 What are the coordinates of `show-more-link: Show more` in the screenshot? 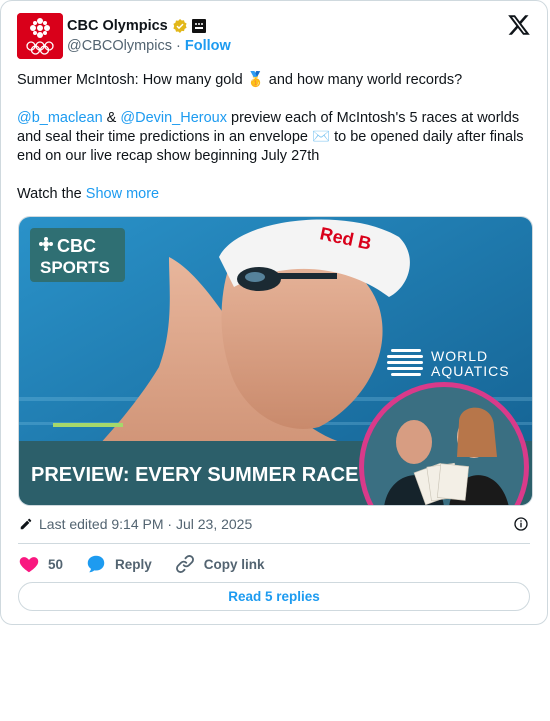 It's located at (122, 194).